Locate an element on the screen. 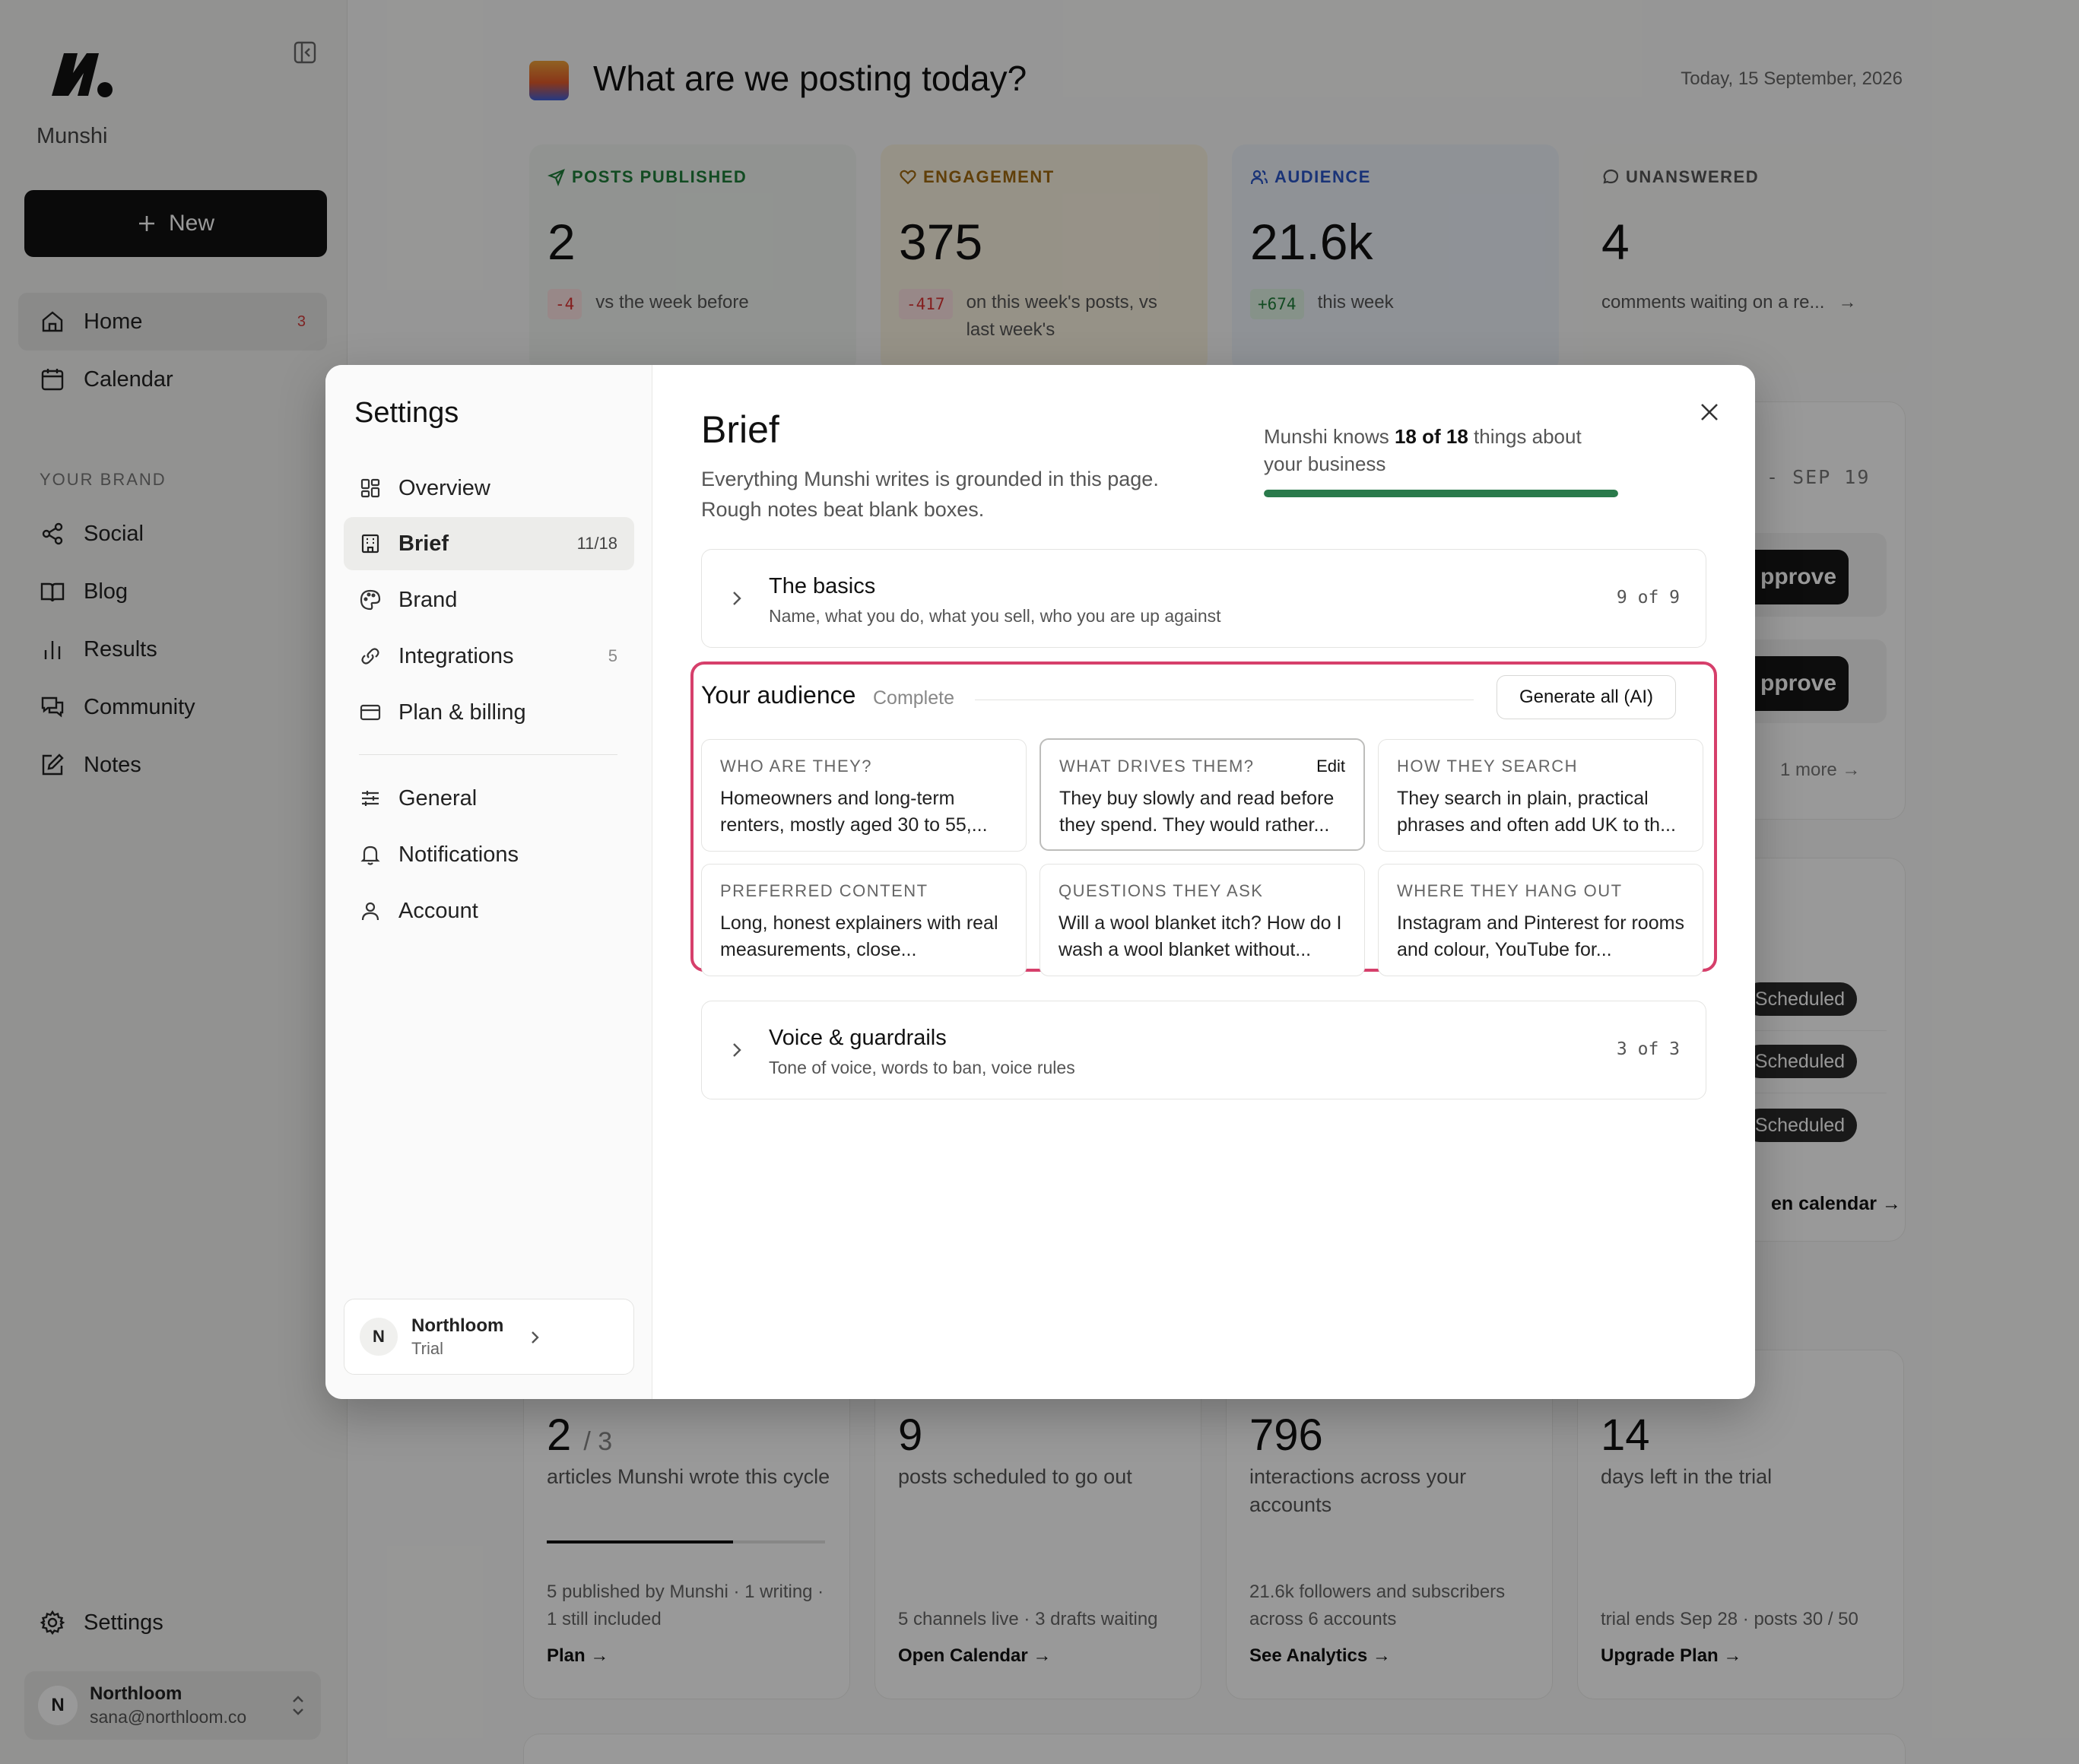 The image size is (2079, 1764). palette-icon is located at coordinates (370, 600).